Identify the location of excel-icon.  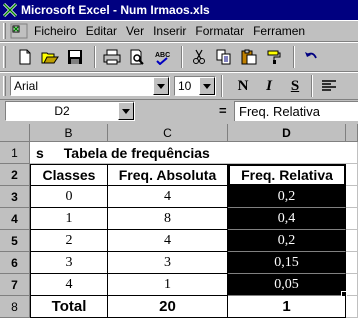
(10, 10).